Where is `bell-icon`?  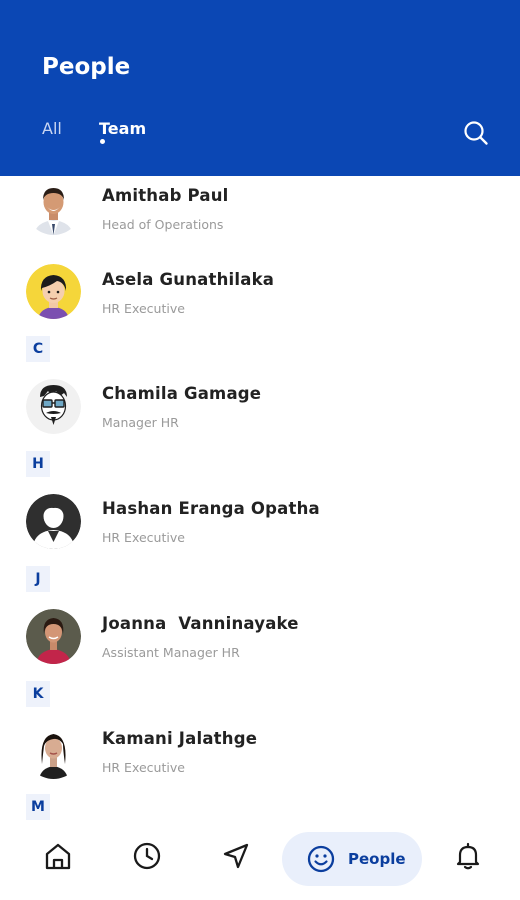 bell-icon is located at coordinates (468, 856).